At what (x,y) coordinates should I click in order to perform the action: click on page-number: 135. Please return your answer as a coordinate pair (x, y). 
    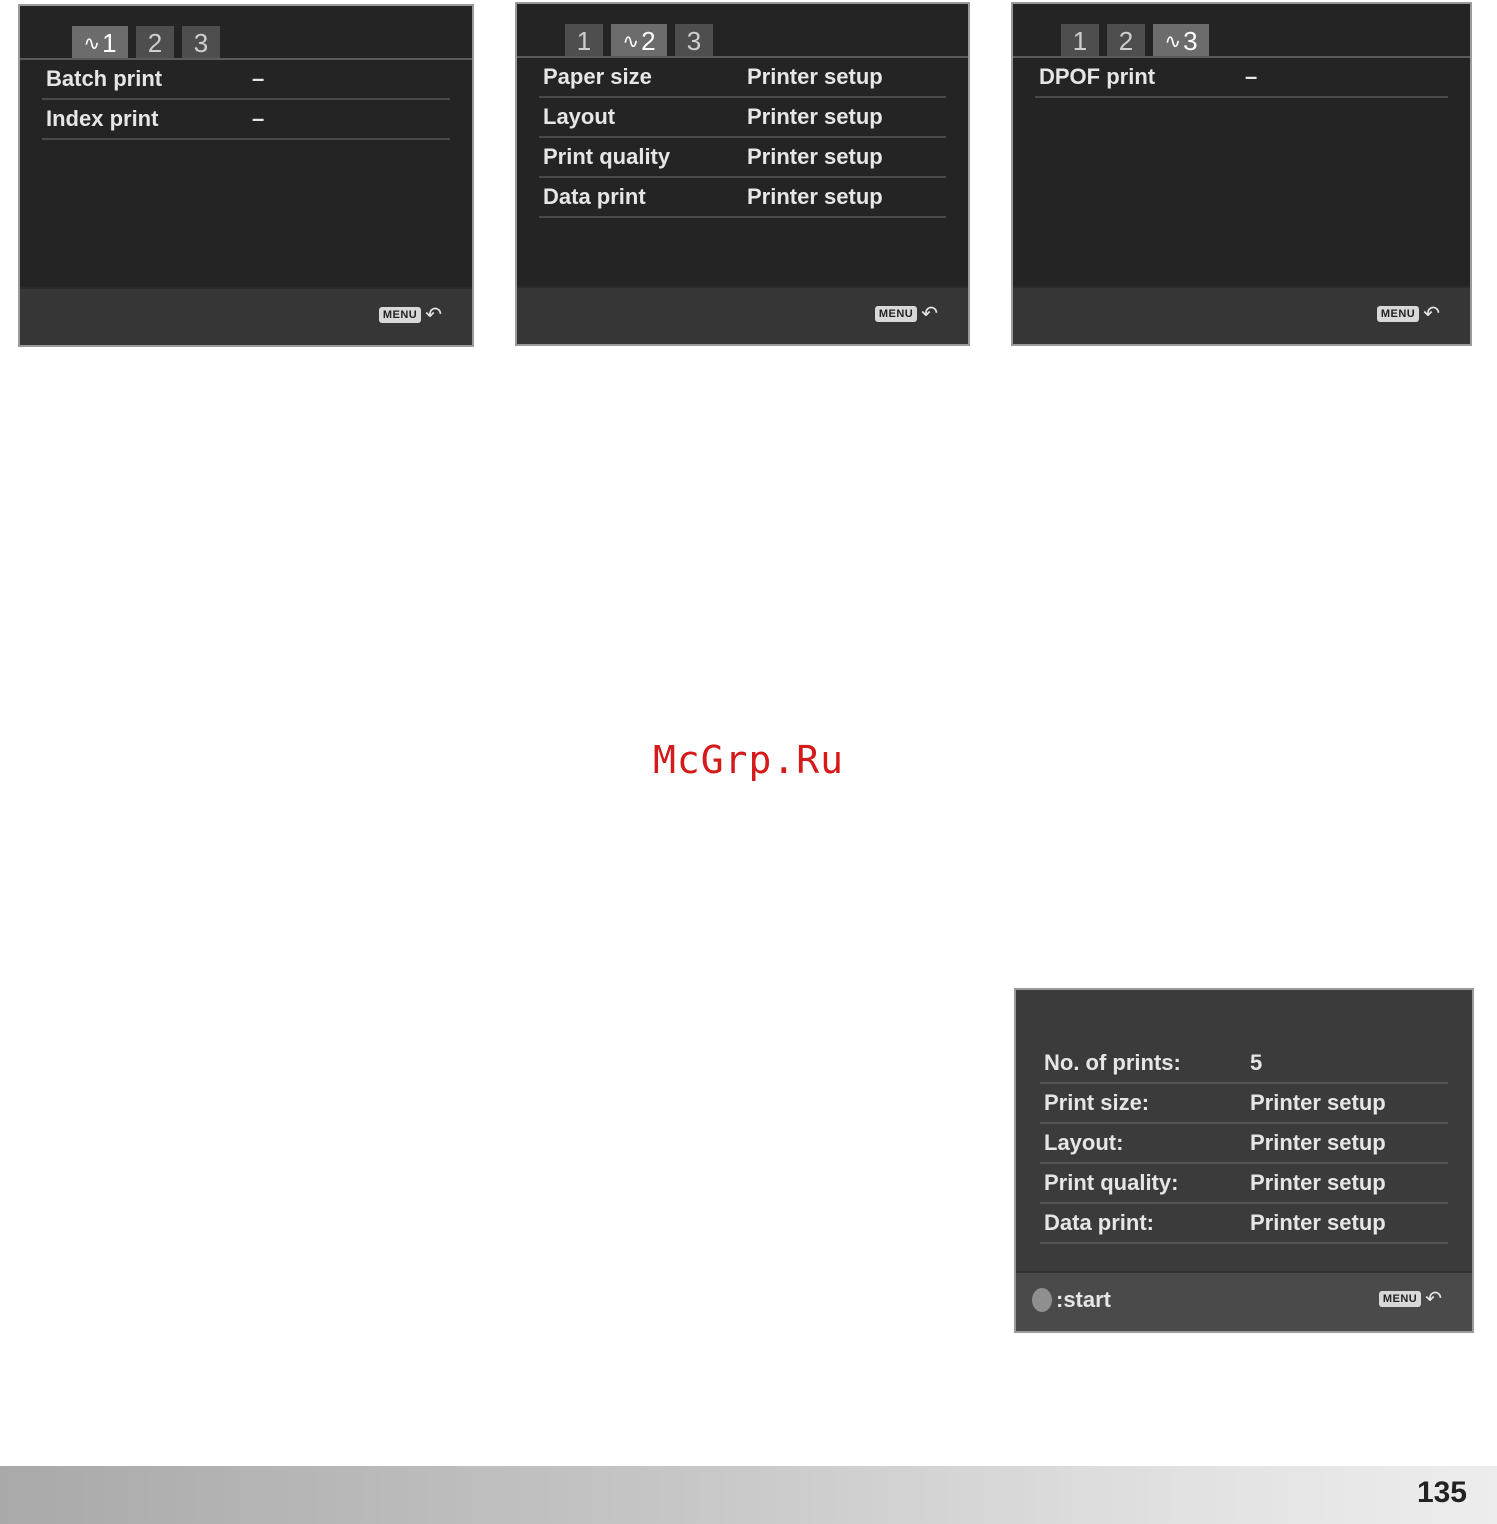
    Looking at the image, I should click on (1441, 1492).